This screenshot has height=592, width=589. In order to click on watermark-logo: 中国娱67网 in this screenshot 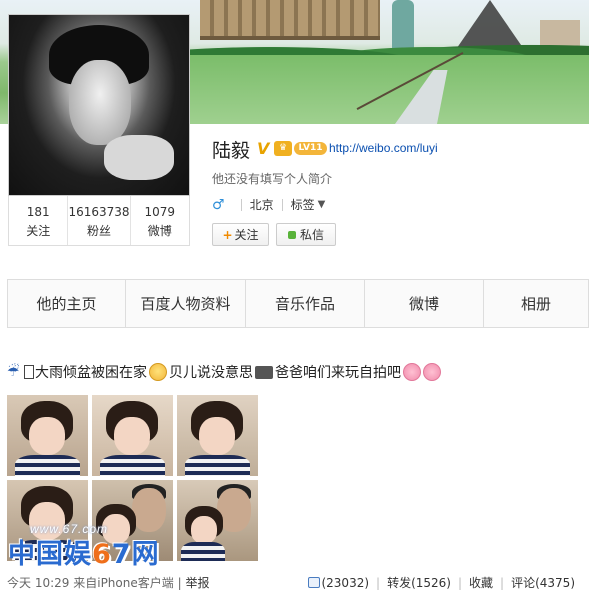, I will do `click(84, 551)`.